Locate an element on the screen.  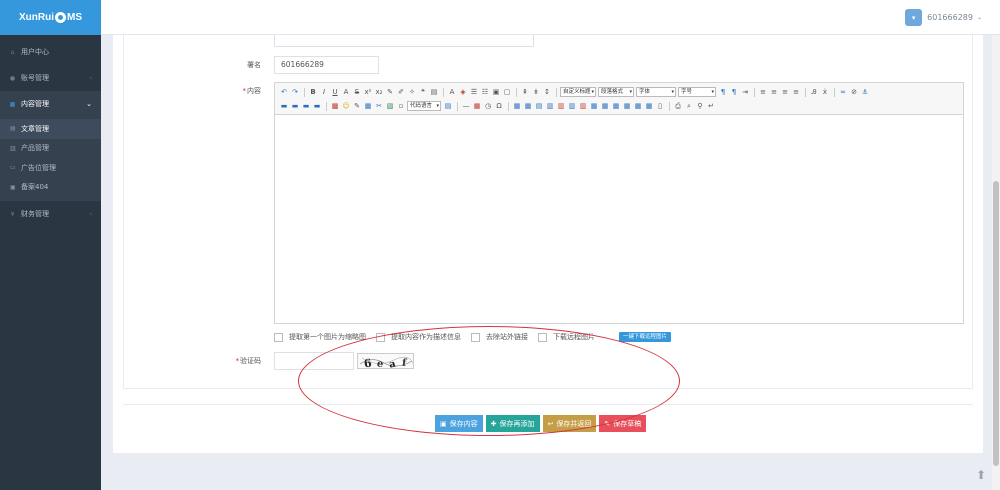
image-right-icon: ▬ is located at coordinates (306, 106).